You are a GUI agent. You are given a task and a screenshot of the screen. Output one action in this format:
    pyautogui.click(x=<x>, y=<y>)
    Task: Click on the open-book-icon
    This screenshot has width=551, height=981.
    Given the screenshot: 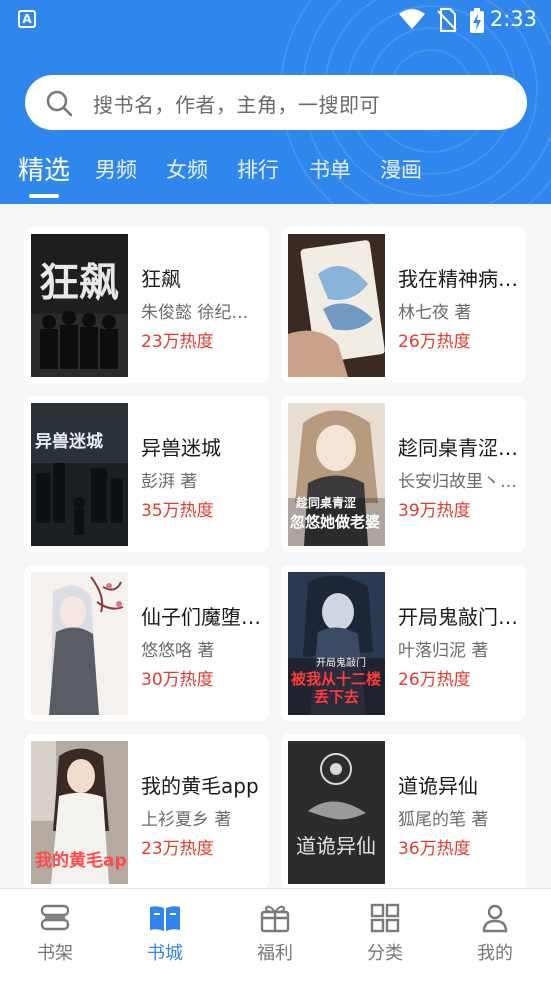 What is the action you would take?
    pyautogui.click(x=165, y=918)
    